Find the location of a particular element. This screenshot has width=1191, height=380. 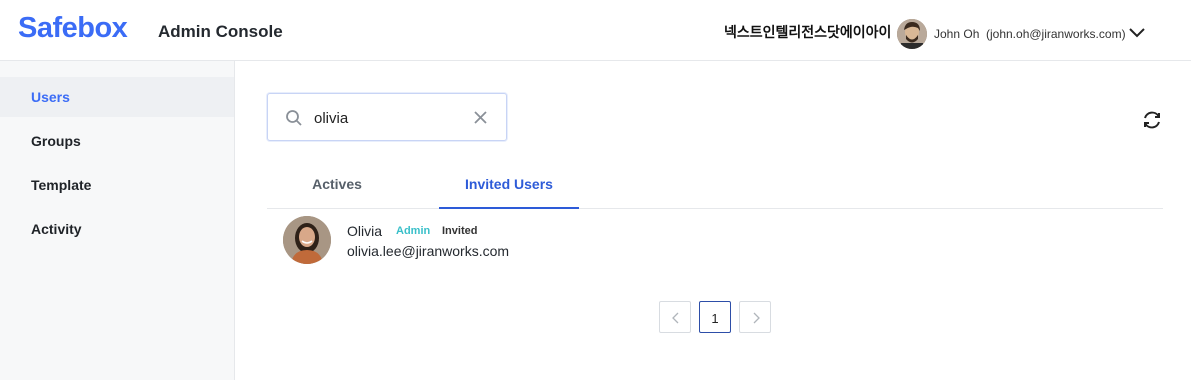

avatar is located at coordinates (307, 240).